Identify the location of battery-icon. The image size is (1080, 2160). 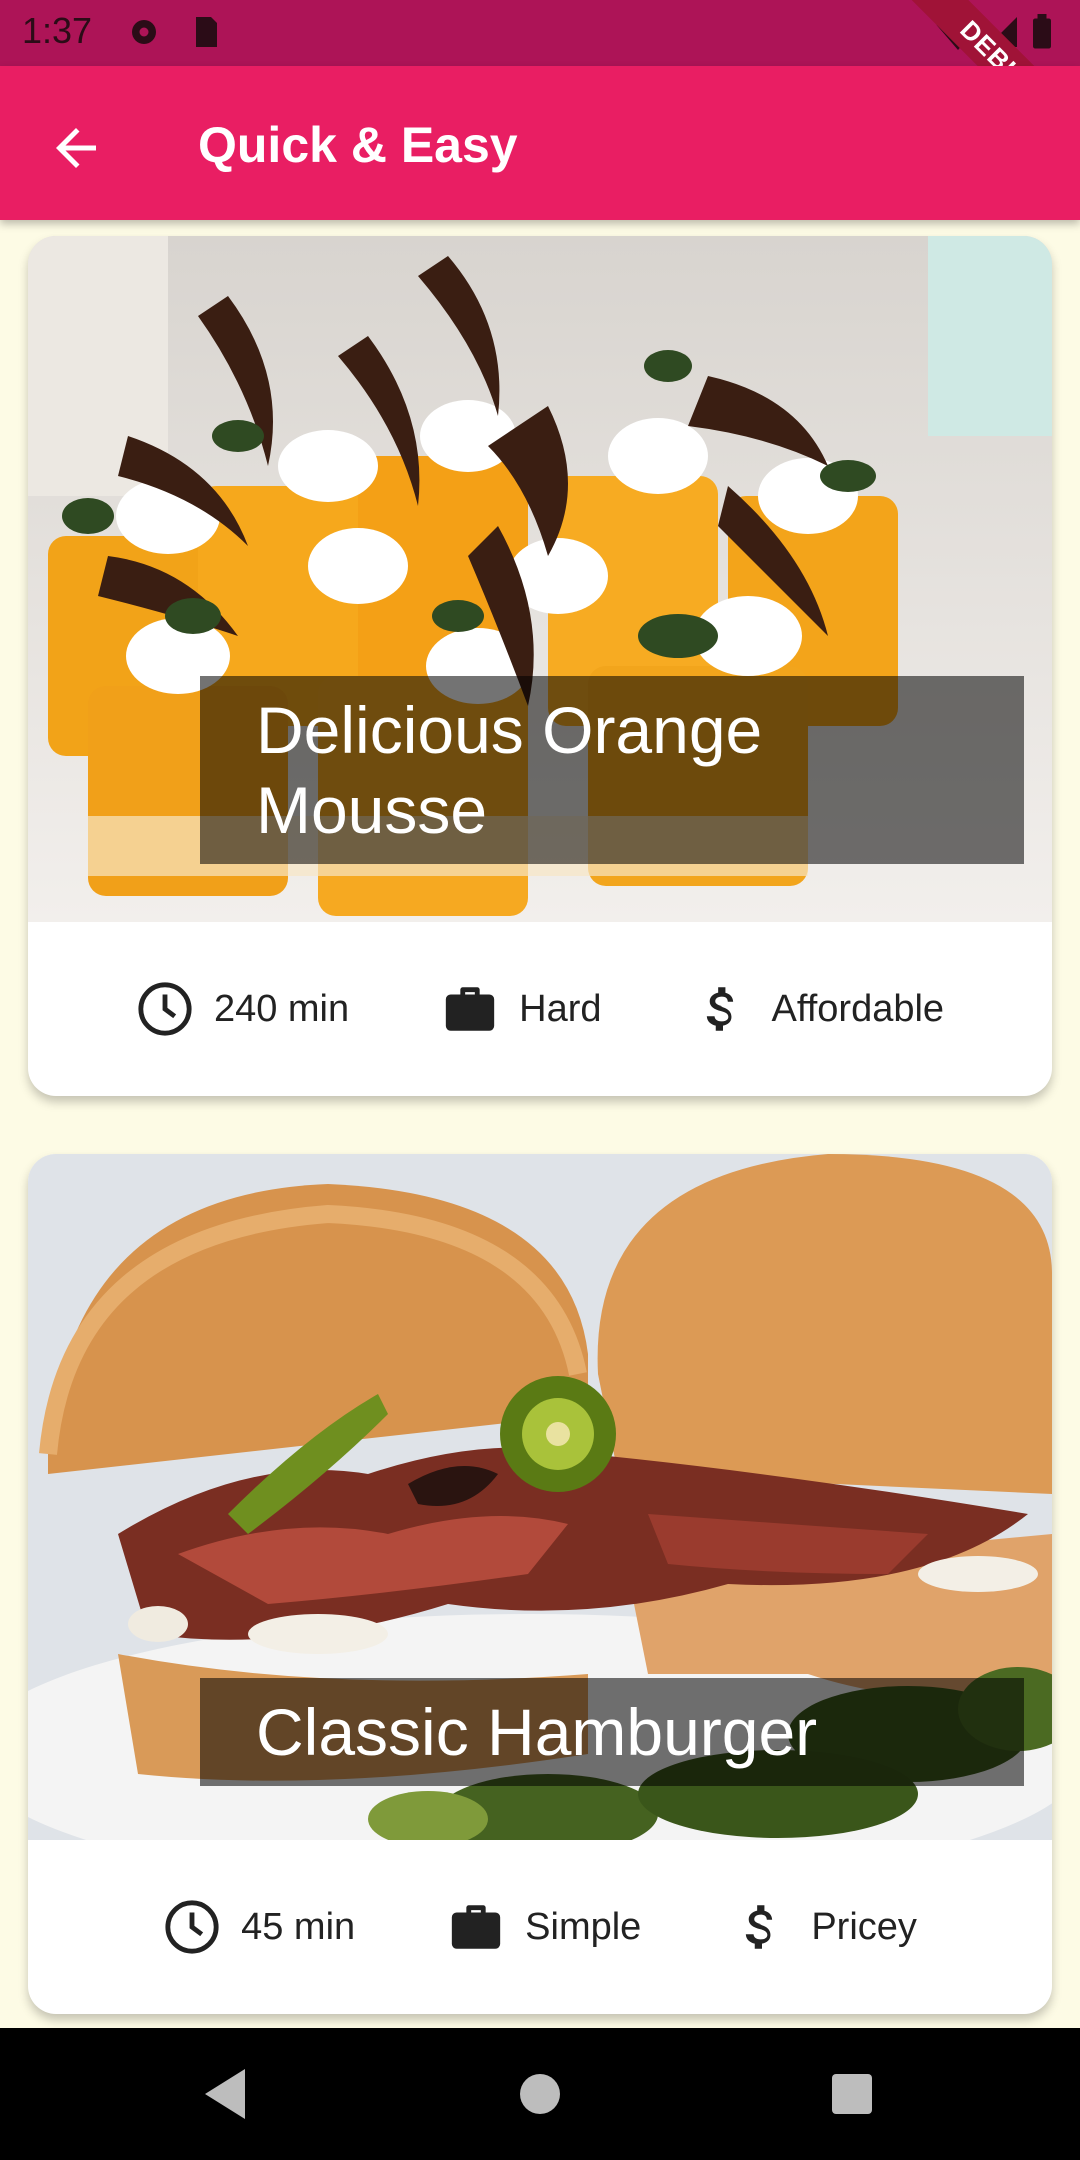
(1042, 31).